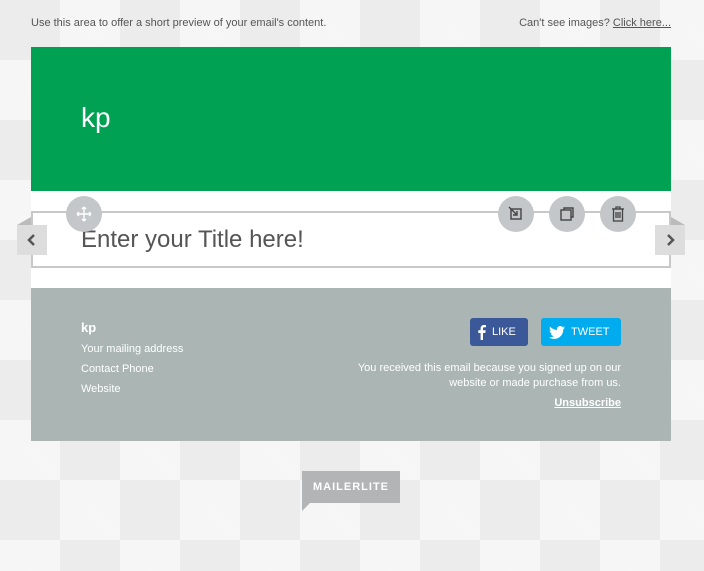  Describe the element at coordinates (31, 240) in the screenshot. I see `chevron-left-icon` at that location.